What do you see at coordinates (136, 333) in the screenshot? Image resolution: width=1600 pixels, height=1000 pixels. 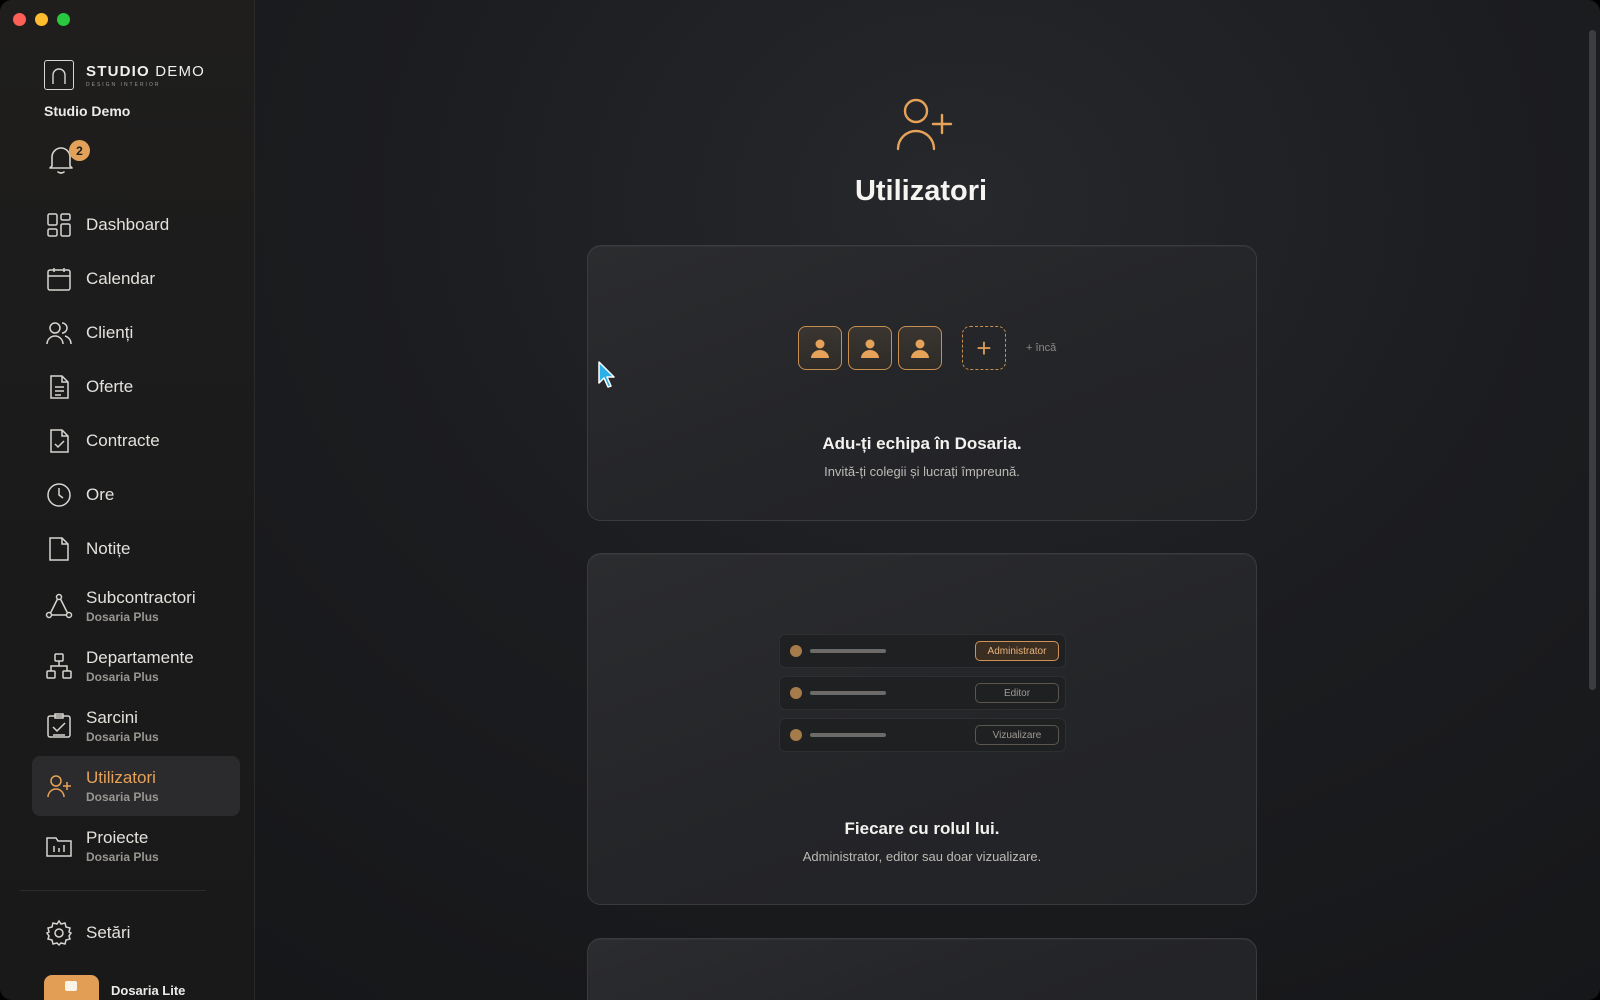 I see `sidebar-item-clienti: Clienți` at bounding box center [136, 333].